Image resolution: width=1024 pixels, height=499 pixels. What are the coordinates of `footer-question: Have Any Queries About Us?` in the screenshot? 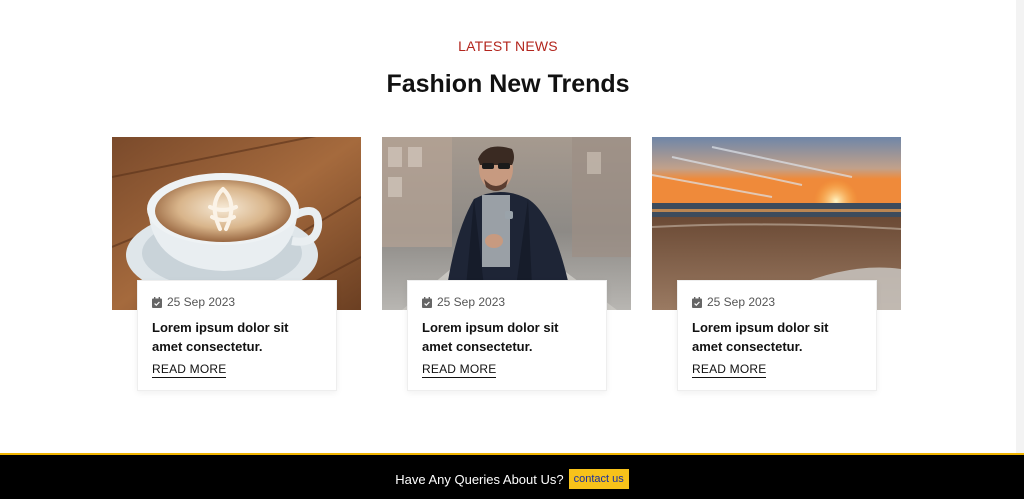 It's located at (479, 479).